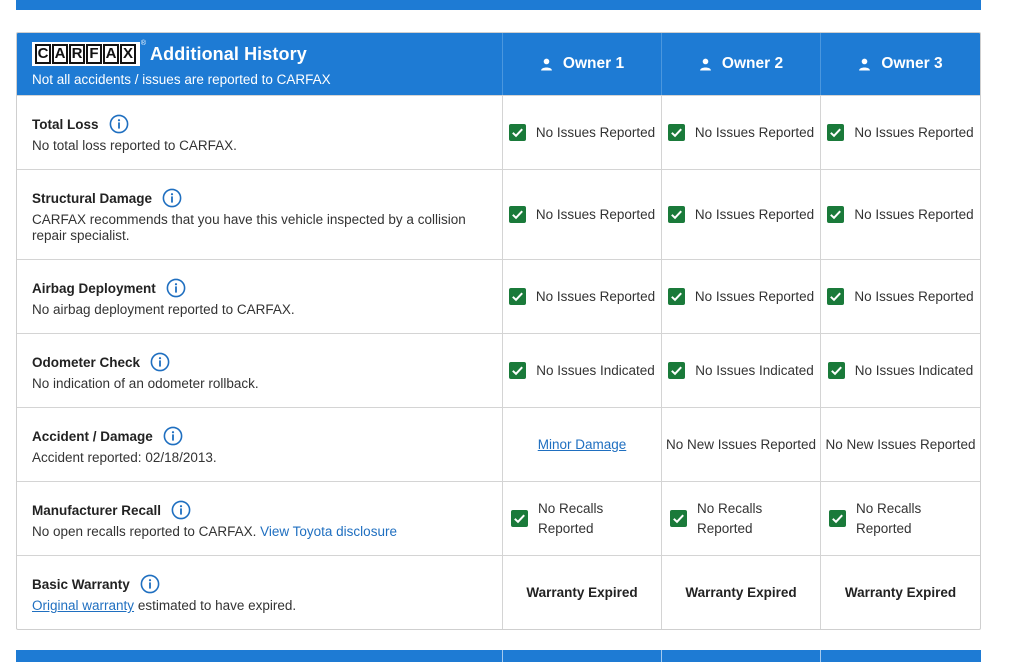  Describe the element at coordinates (92, 198) in the screenshot. I see `row-title: Structural Damage` at that location.